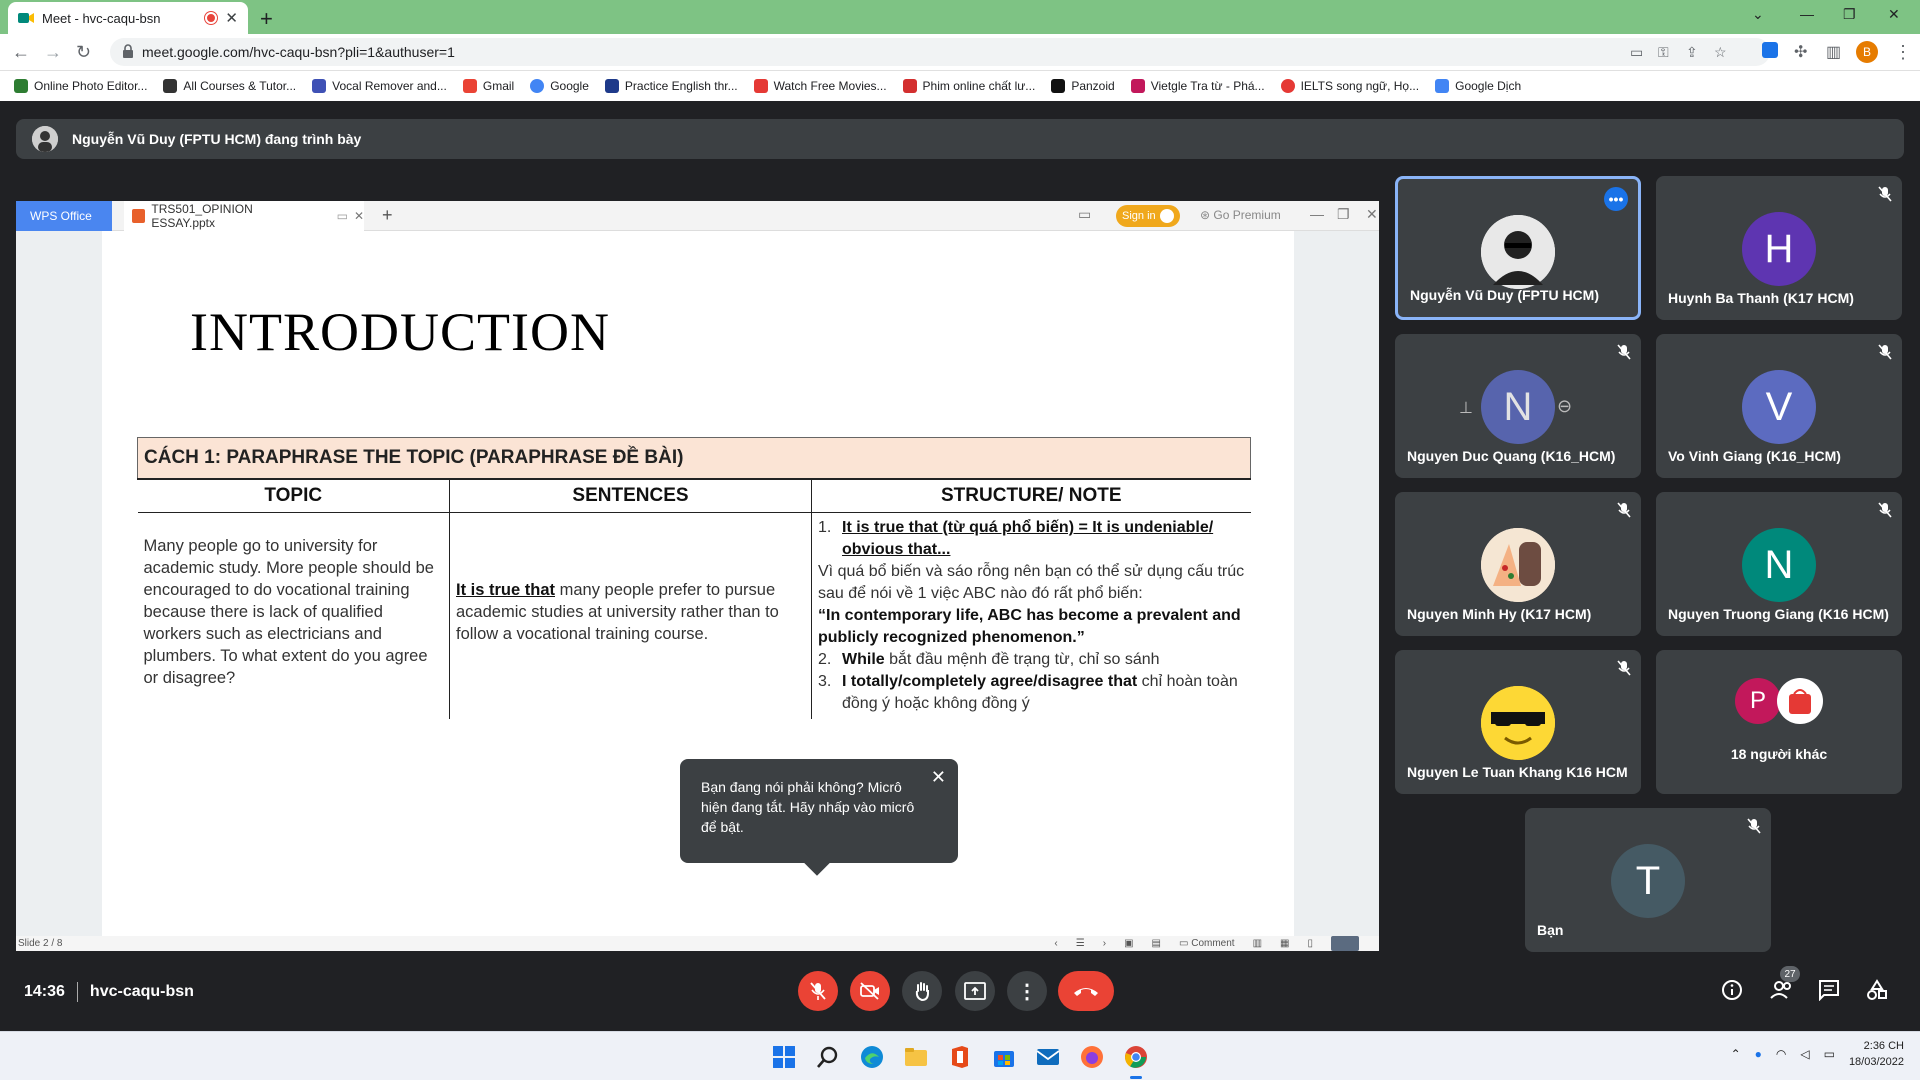  What do you see at coordinates (1800, 52) in the screenshot?
I see `extensions-puzzle-icon: ✣` at bounding box center [1800, 52].